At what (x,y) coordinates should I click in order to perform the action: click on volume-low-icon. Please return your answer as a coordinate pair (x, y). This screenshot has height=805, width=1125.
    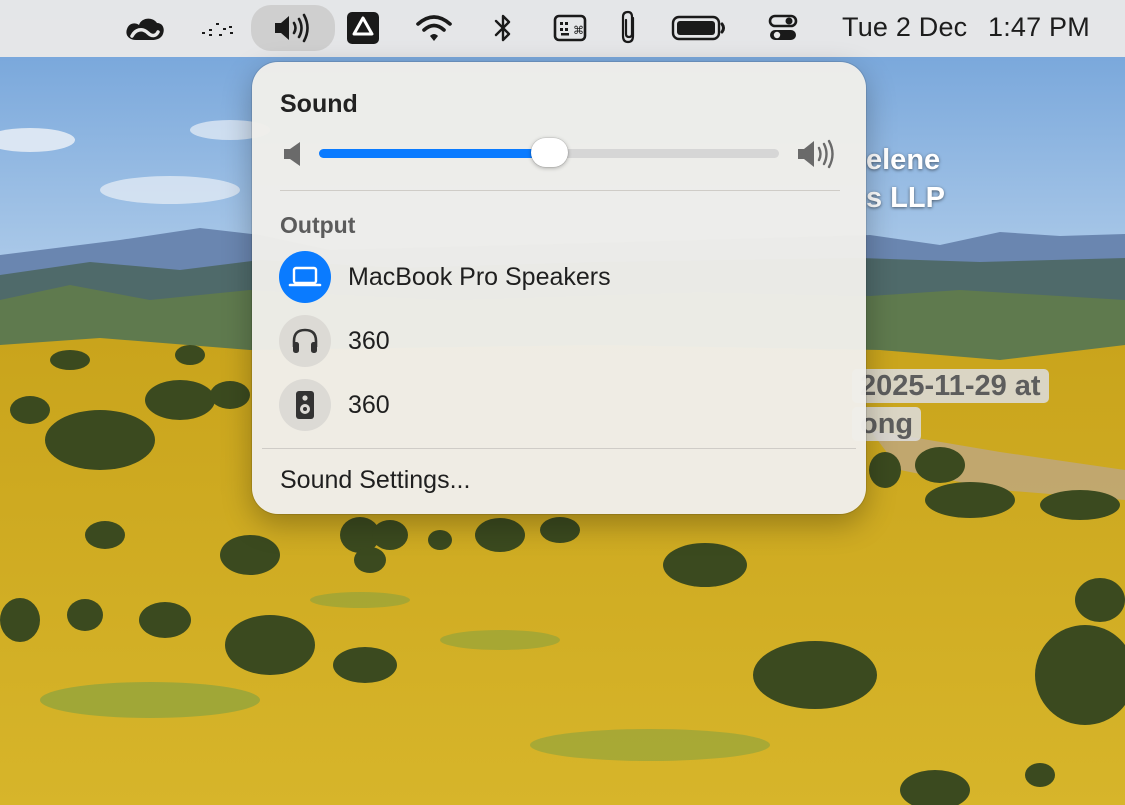
    Looking at the image, I should click on (294, 156).